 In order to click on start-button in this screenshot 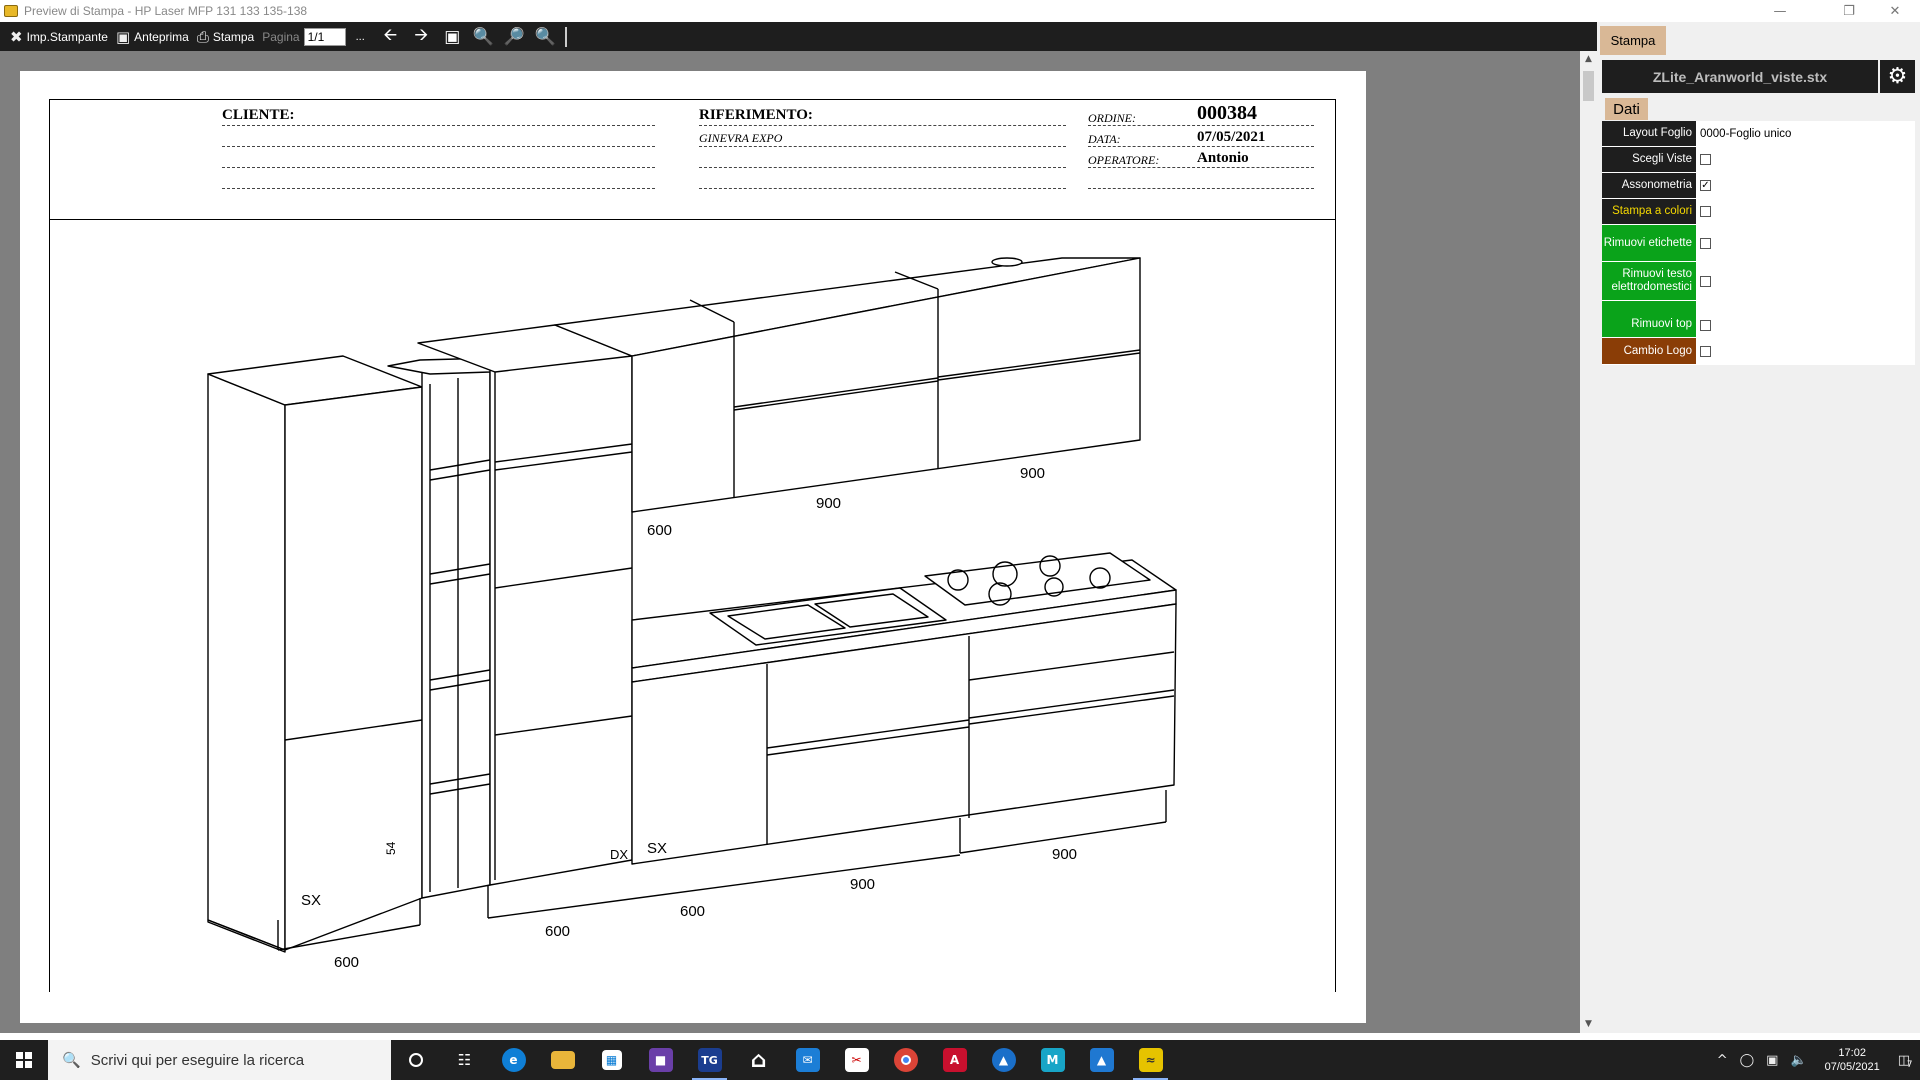, I will do `click(24, 1060)`.